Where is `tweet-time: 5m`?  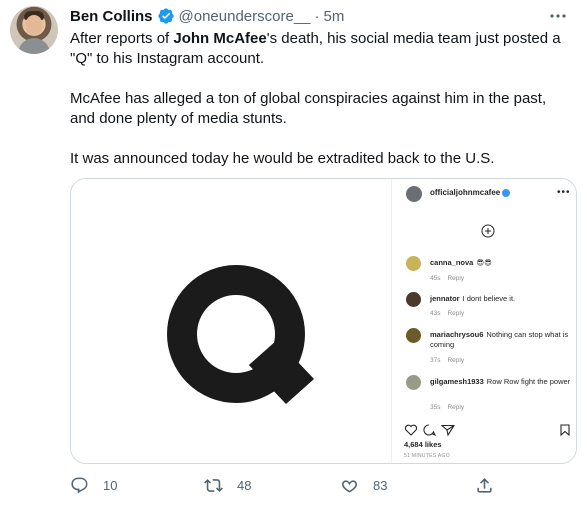 tweet-time: 5m is located at coordinates (334, 16).